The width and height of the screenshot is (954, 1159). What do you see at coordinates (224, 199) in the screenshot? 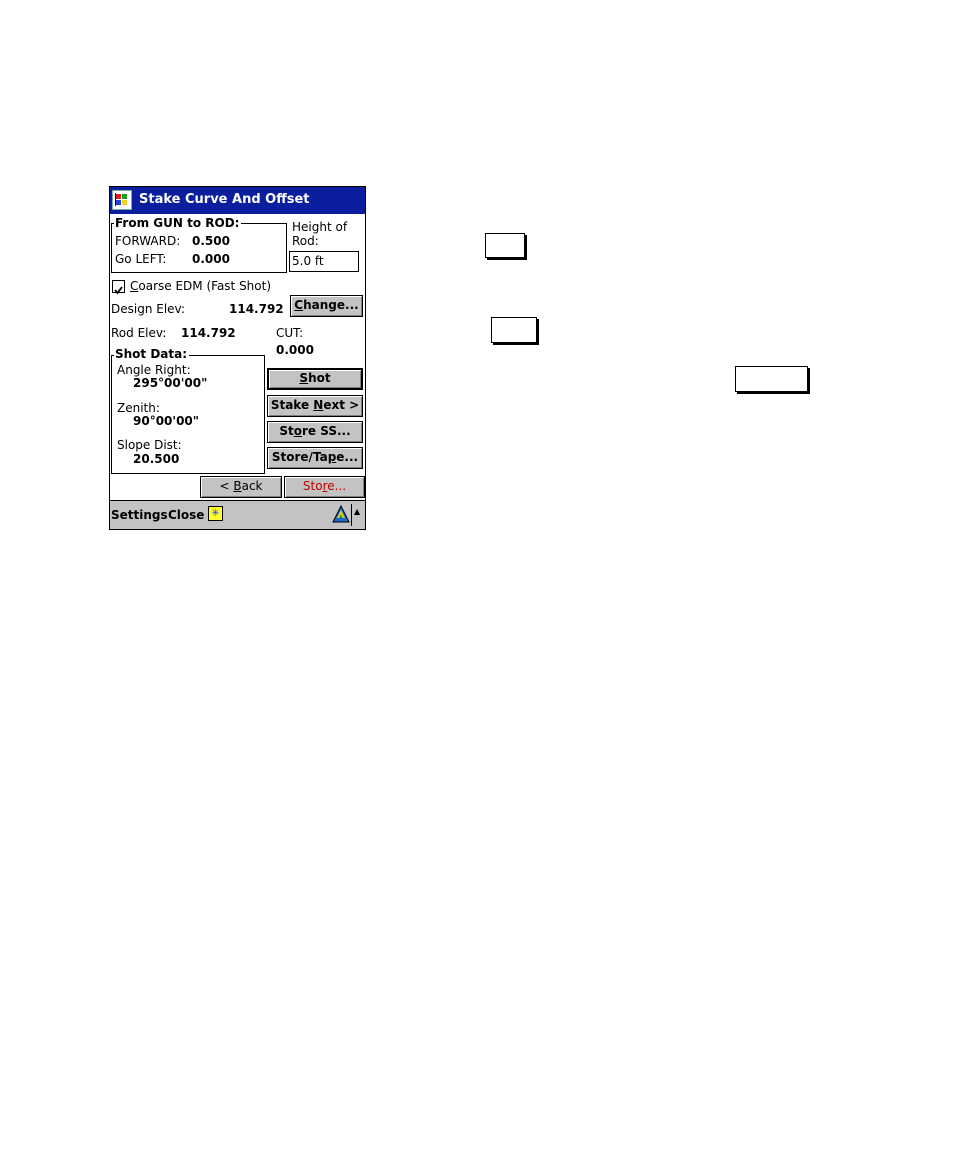
I see `window-title: Stake Curve And Offset` at bounding box center [224, 199].